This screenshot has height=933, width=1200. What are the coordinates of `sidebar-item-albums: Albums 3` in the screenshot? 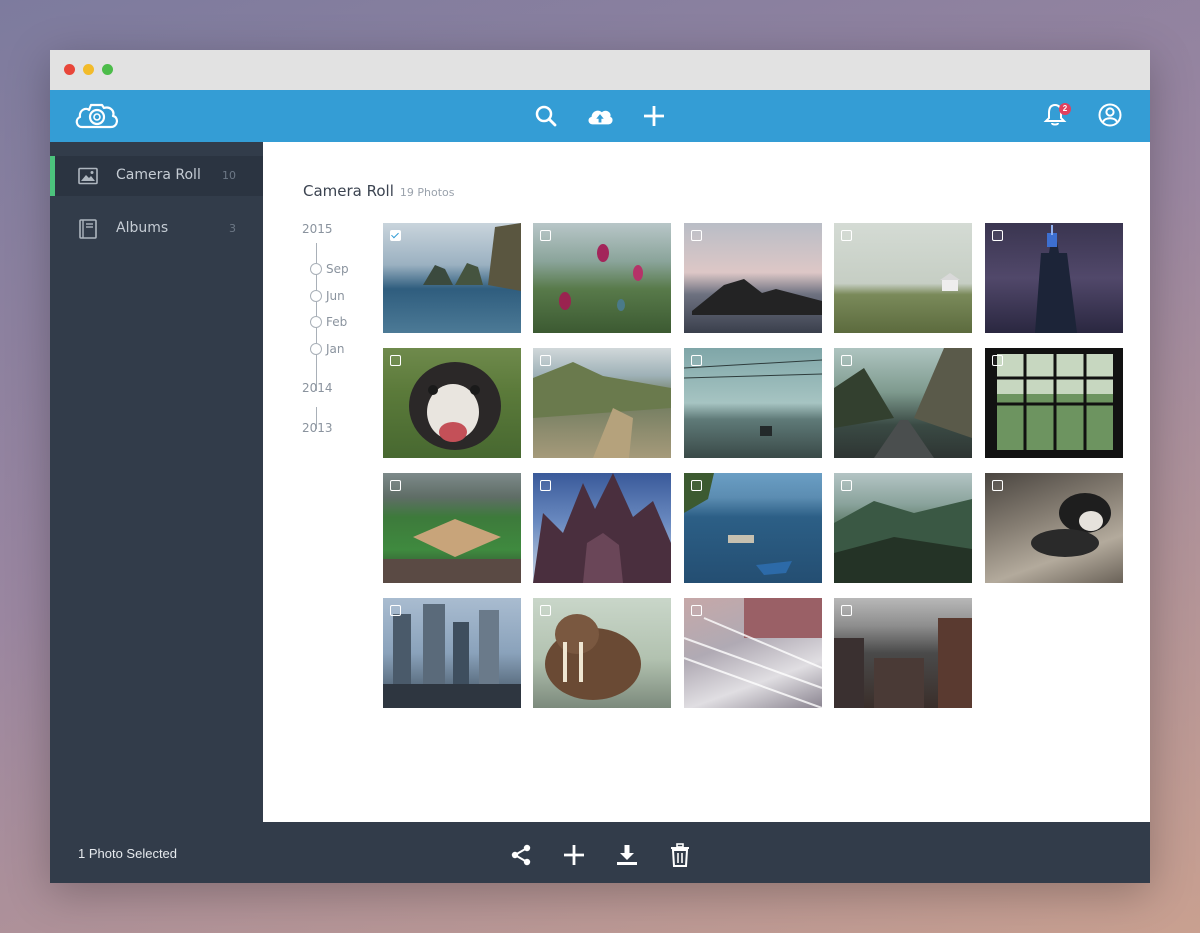 It's located at (156, 229).